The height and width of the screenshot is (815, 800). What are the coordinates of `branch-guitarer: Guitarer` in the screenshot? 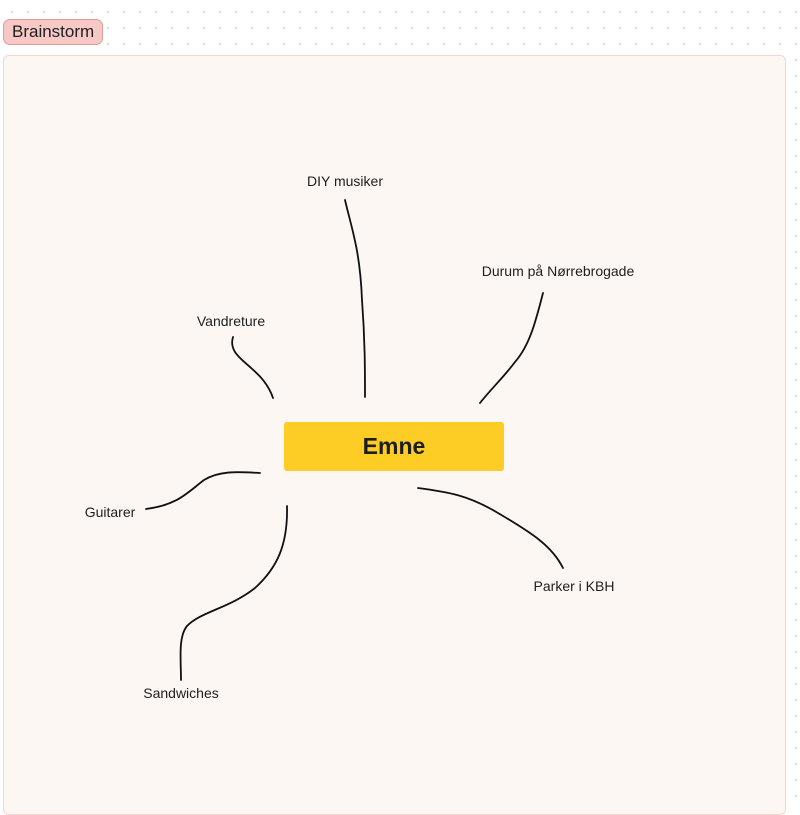 It's located at (110, 512).